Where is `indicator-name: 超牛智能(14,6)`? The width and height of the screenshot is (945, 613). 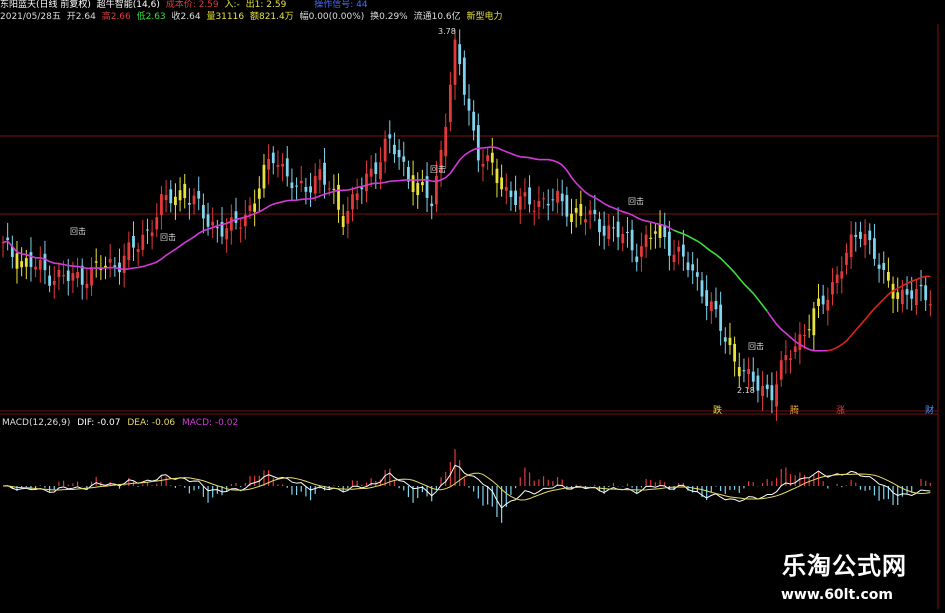
indicator-name: 超牛智能(14,6) is located at coordinates (128, 5).